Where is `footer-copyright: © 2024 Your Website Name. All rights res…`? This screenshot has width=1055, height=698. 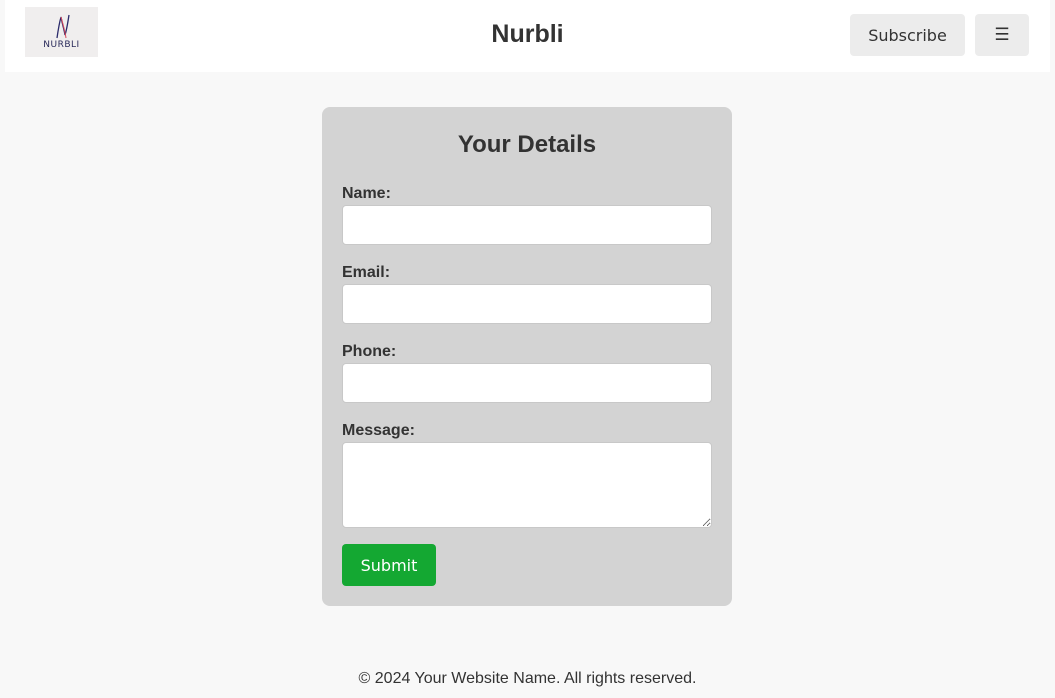
footer-copyright: © 2024 Your Website Name. All rights res… is located at coordinates (527, 678).